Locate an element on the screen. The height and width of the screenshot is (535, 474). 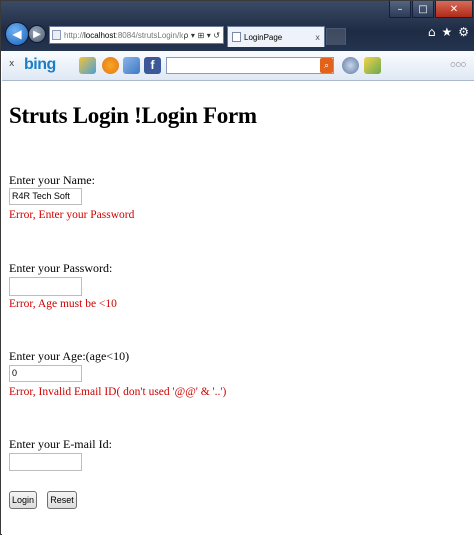
bing-search-input is located at coordinates (250, 65).